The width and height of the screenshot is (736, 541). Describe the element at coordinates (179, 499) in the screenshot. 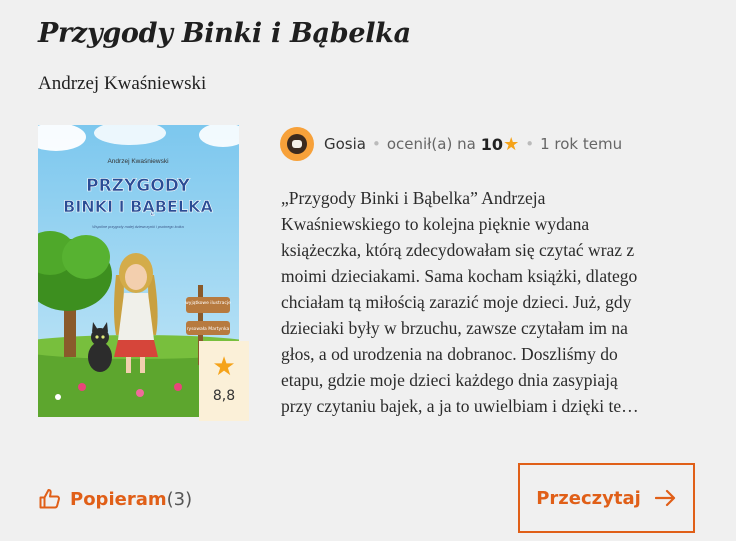

I see `like-count: (3)` at that location.